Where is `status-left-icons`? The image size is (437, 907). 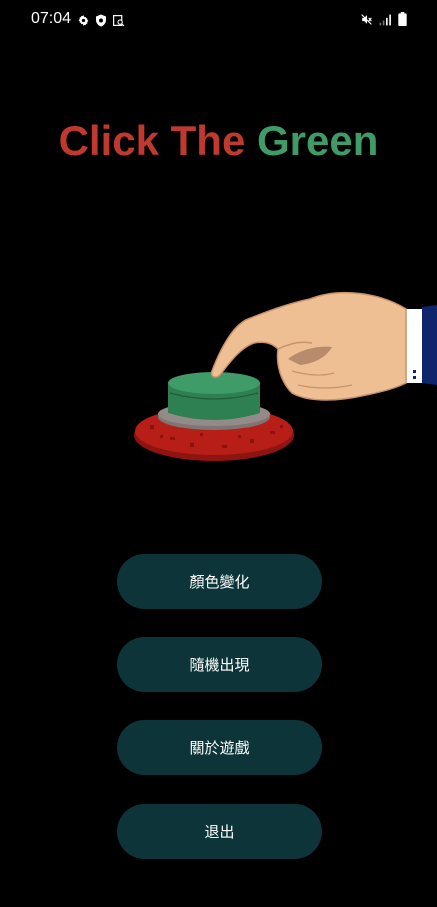
status-left-icons is located at coordinates (101, 21).